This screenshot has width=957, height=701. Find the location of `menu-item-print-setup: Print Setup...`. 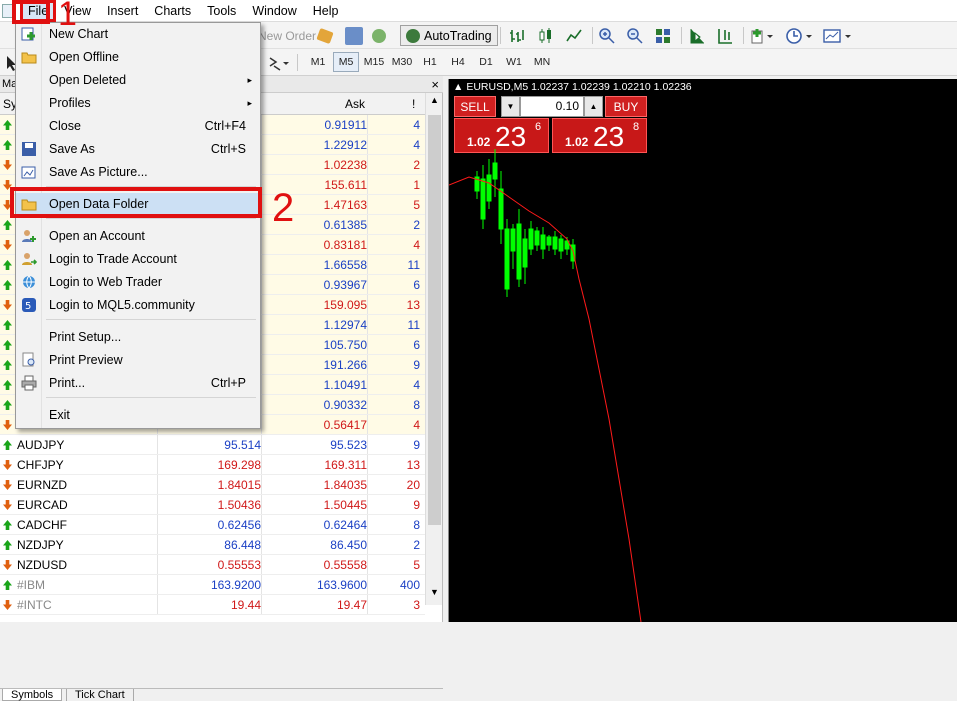

menu-item-print-setup: Print Setup... is located at coordinates (138, 337).